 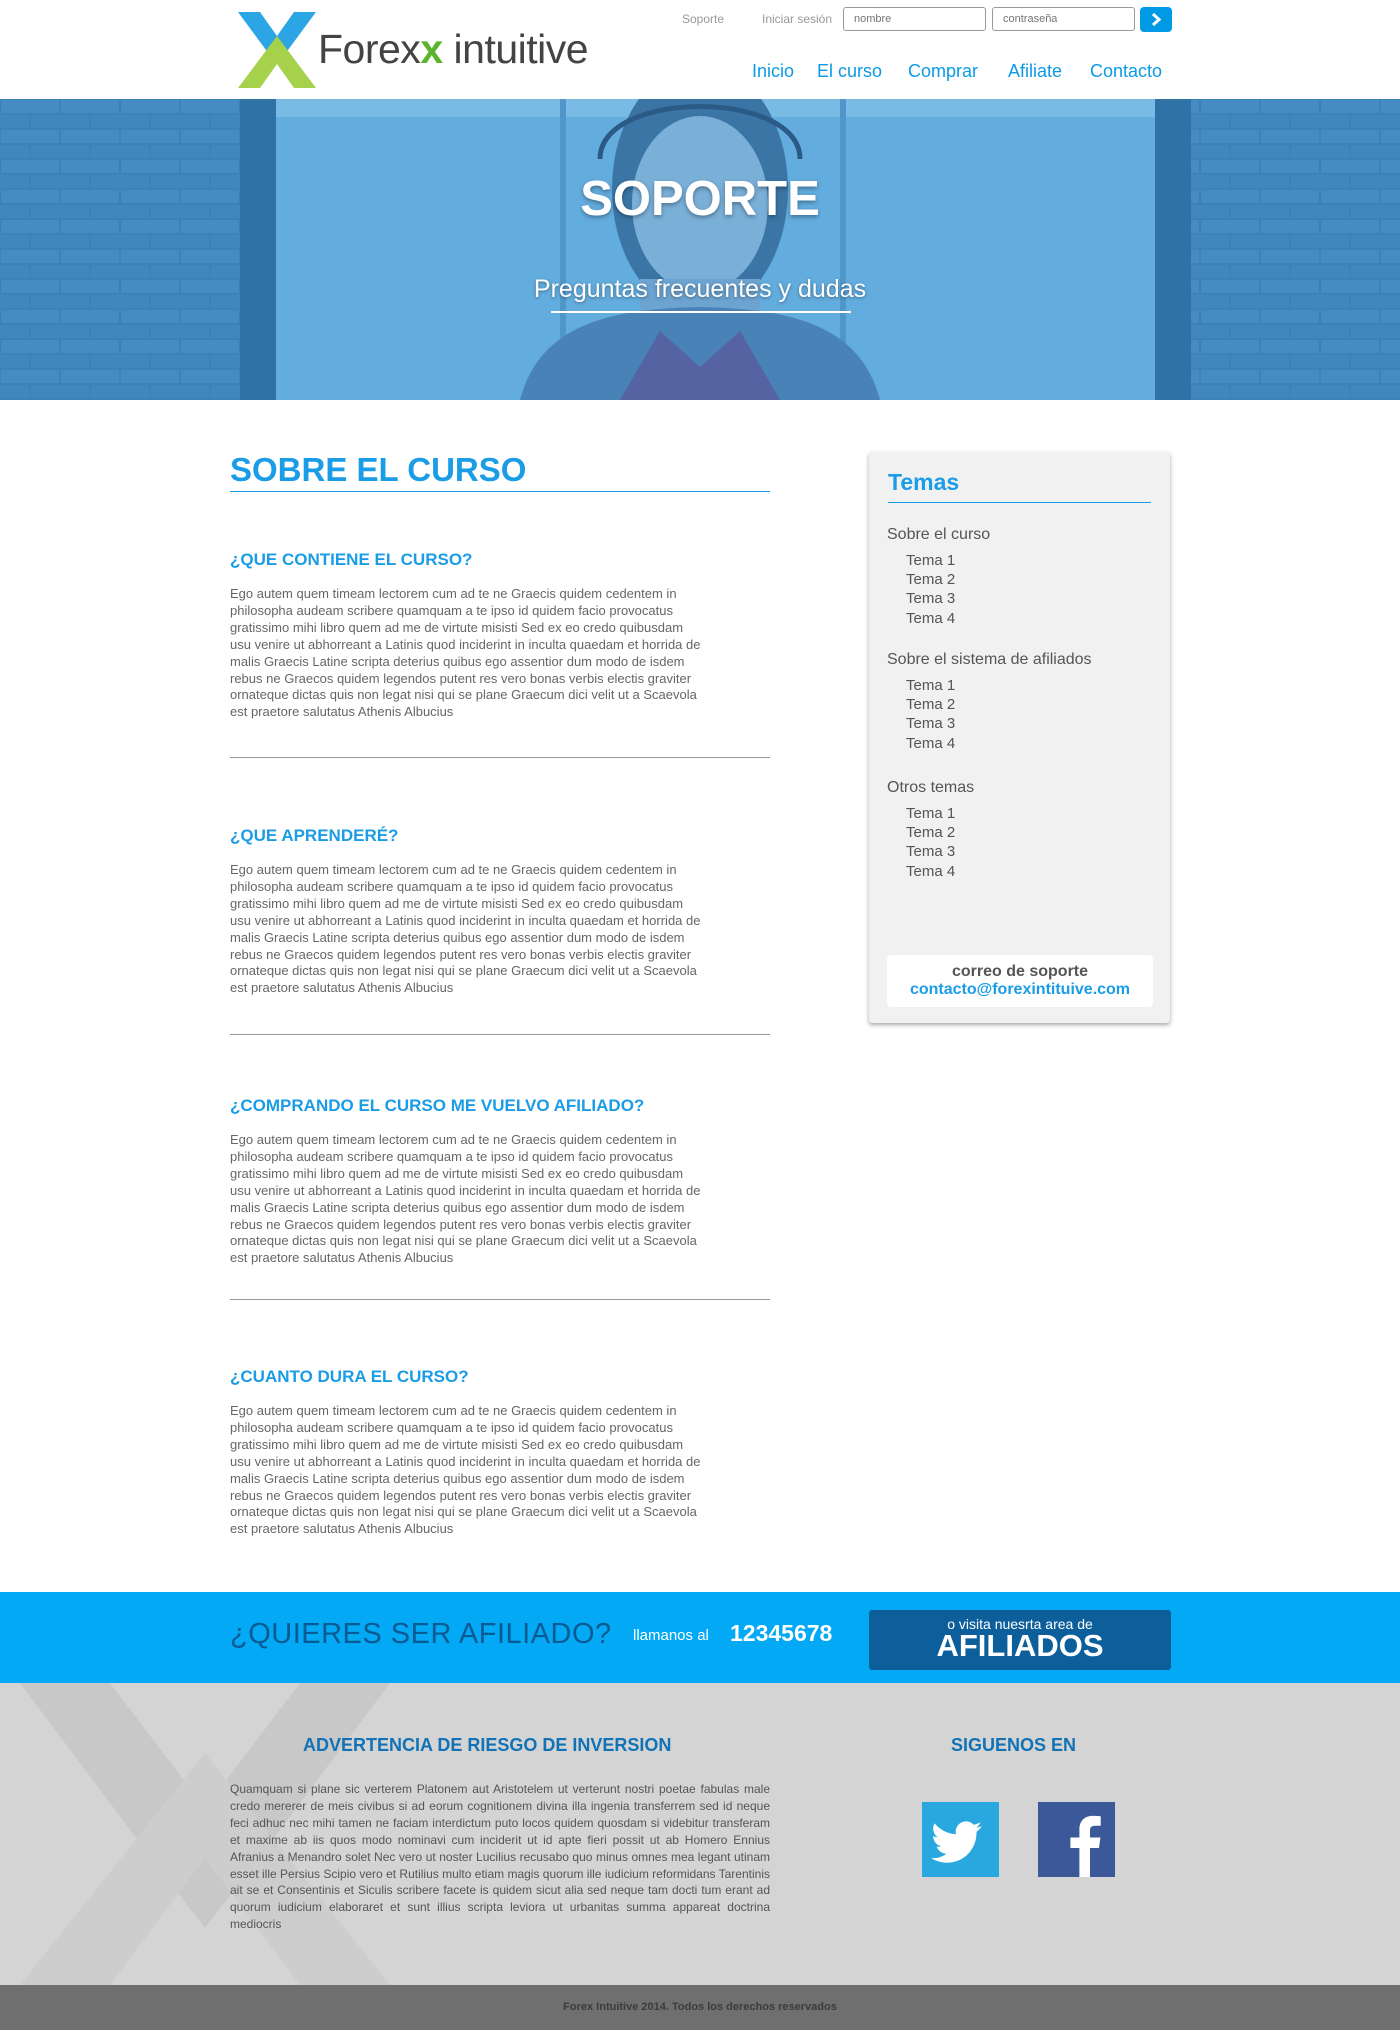 What do you see at coordinates (378, 469) in the screenshot?
I see `page-title: SOBRE EL CURSO` at bounding box center [378, 469].